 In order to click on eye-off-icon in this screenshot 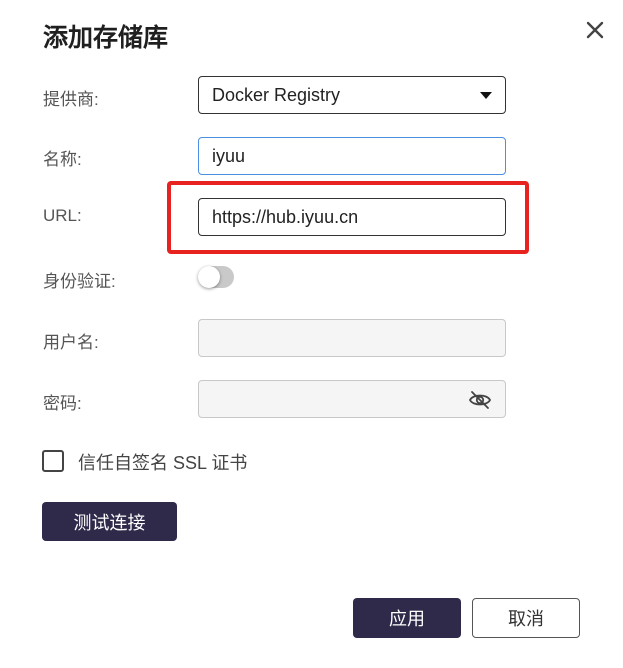, I will do `click(480, 400)`.